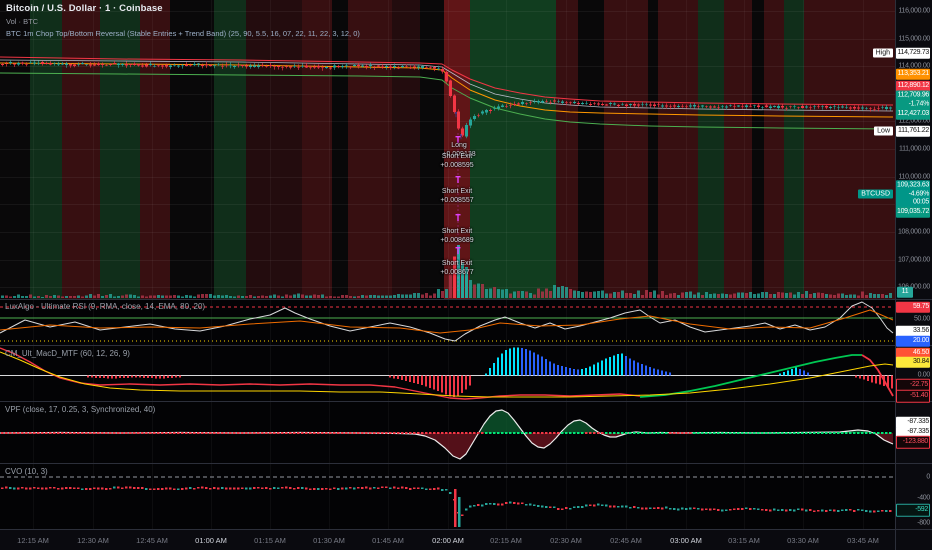  What do you see at coordinates (183, 8) in the screenshot?
I see `symbol-title: Bitcoin / U.S. Dollar · 1 · Coinbase` at bounding box center [183, 8].